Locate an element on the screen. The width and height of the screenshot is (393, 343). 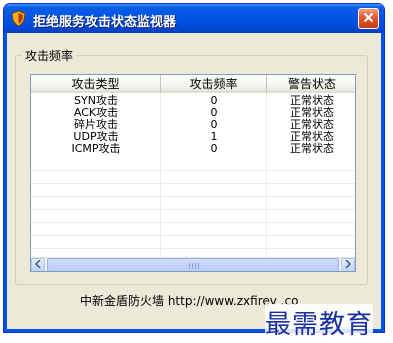
warning-status: 正常状态 is located at coordinates (312, 148).